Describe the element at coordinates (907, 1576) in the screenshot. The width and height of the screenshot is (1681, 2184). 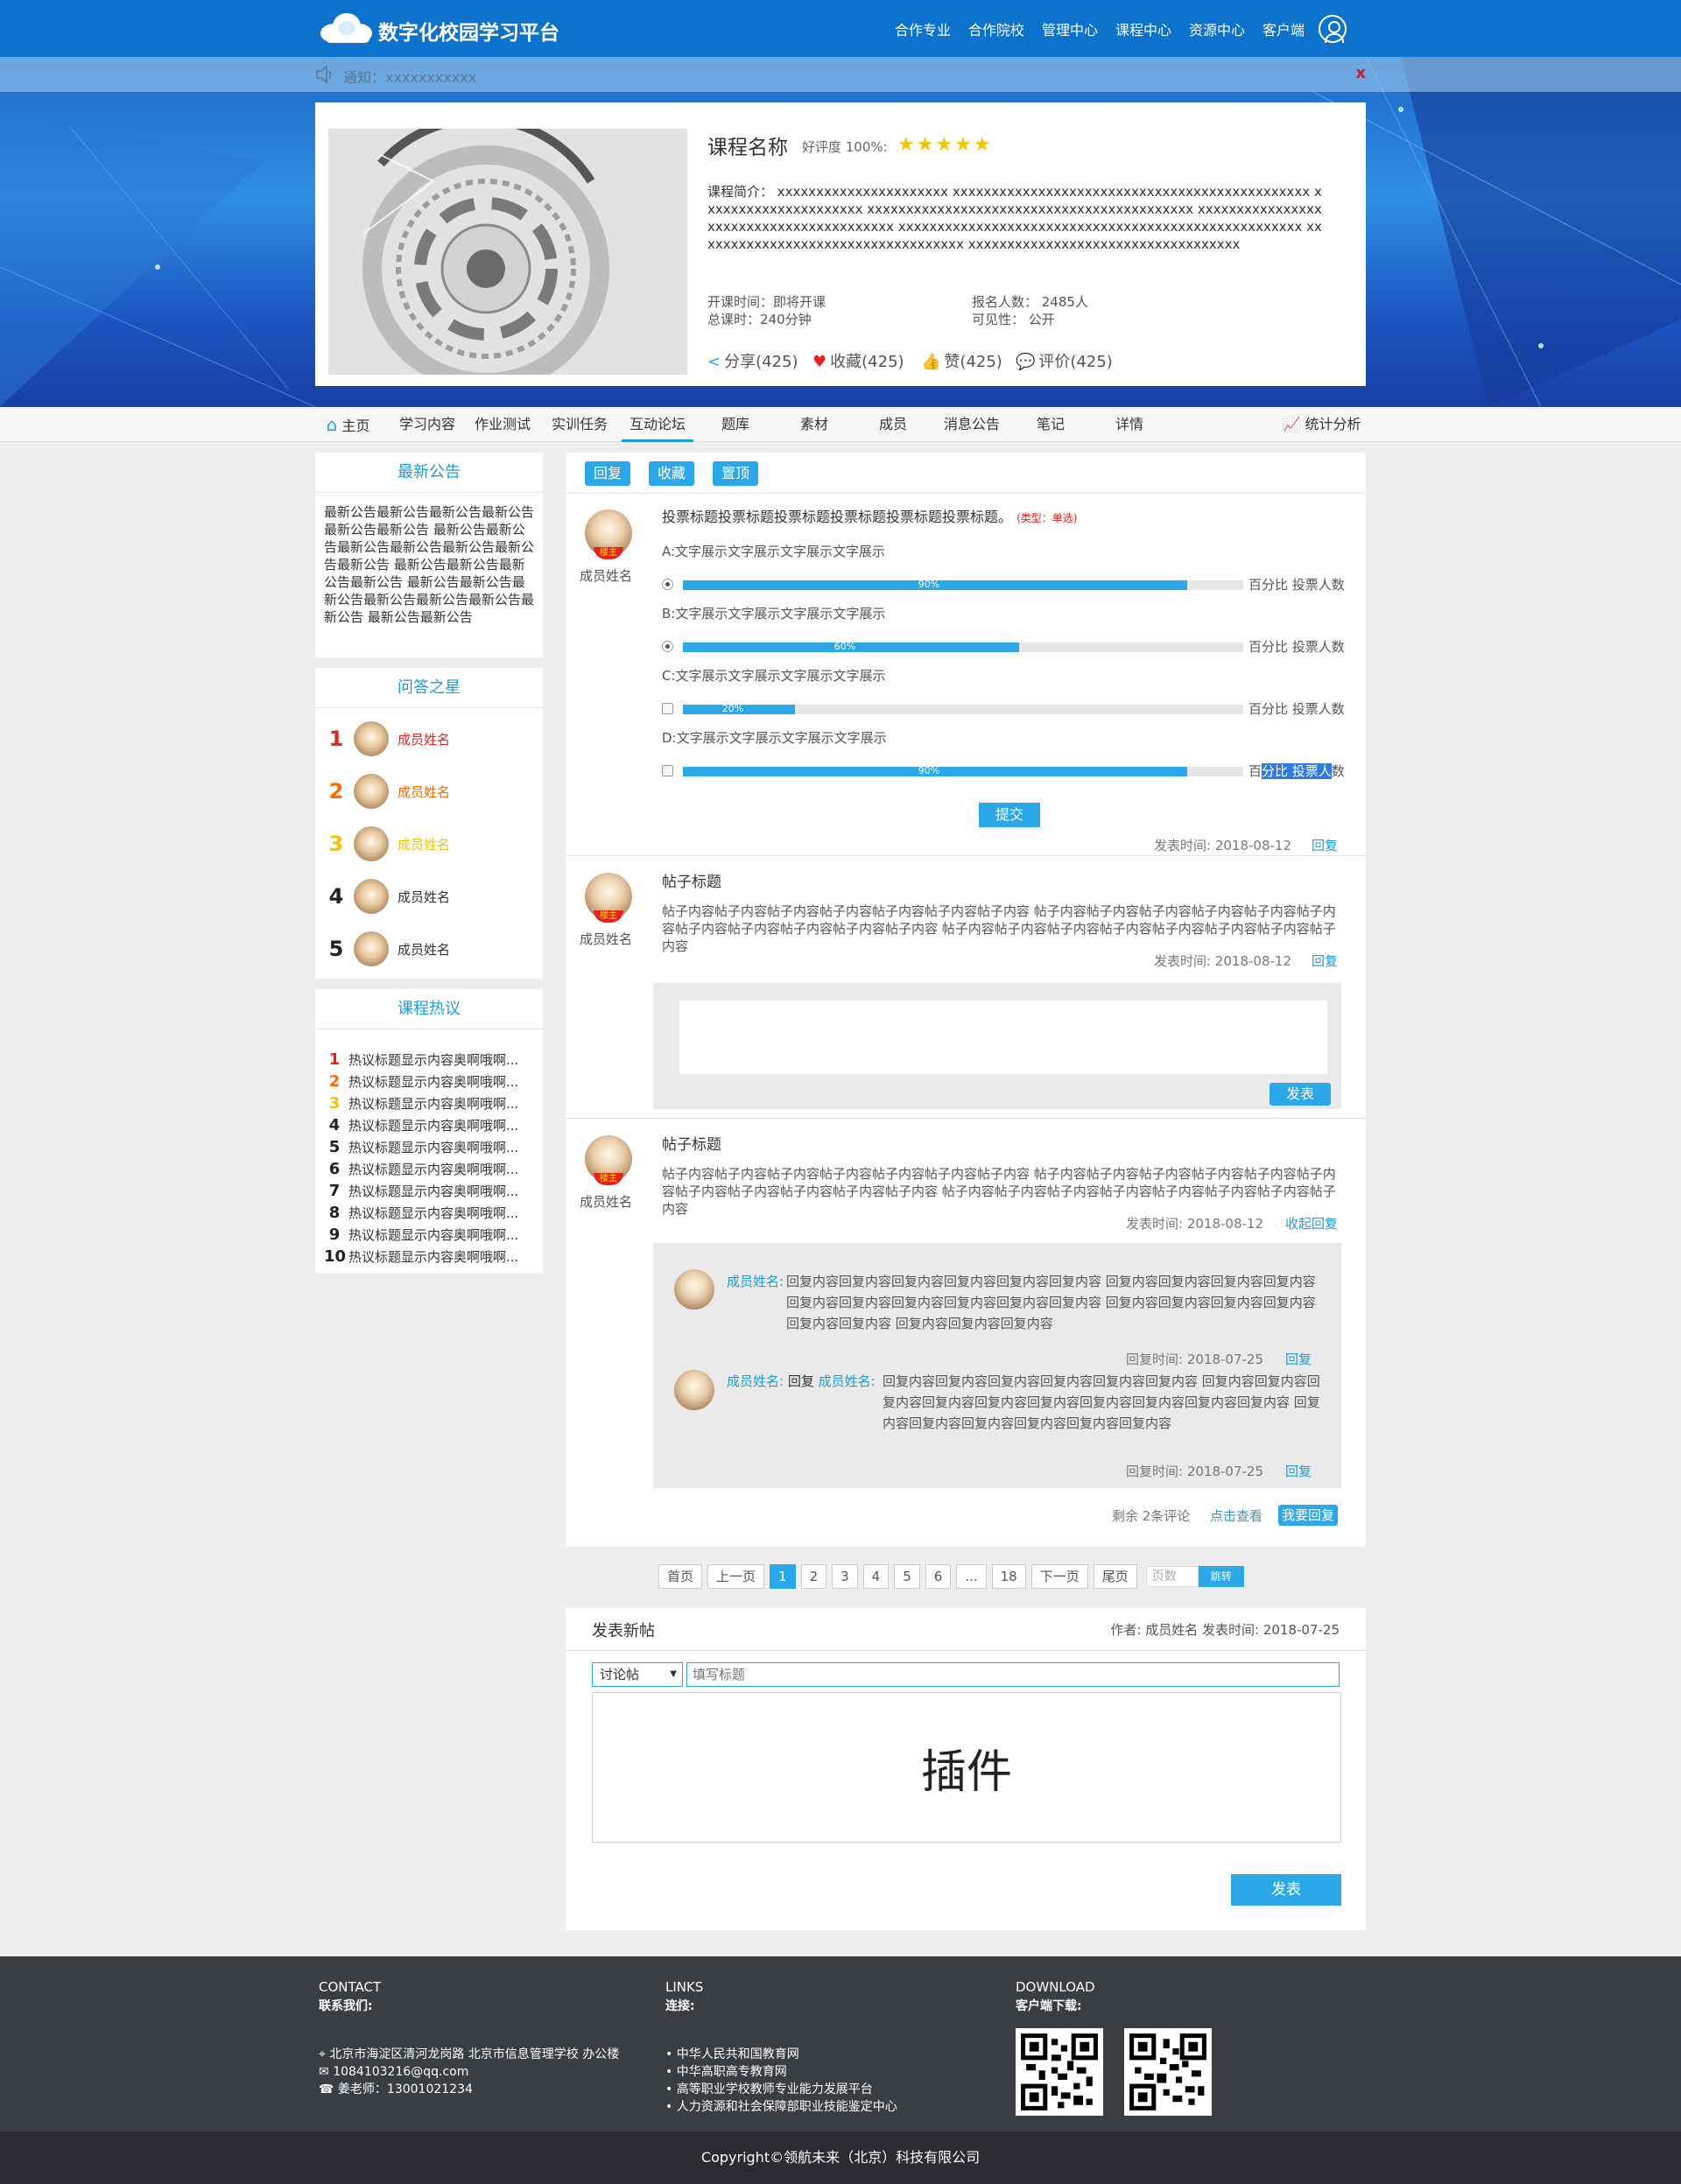
I see `page-button: 5` at that location.